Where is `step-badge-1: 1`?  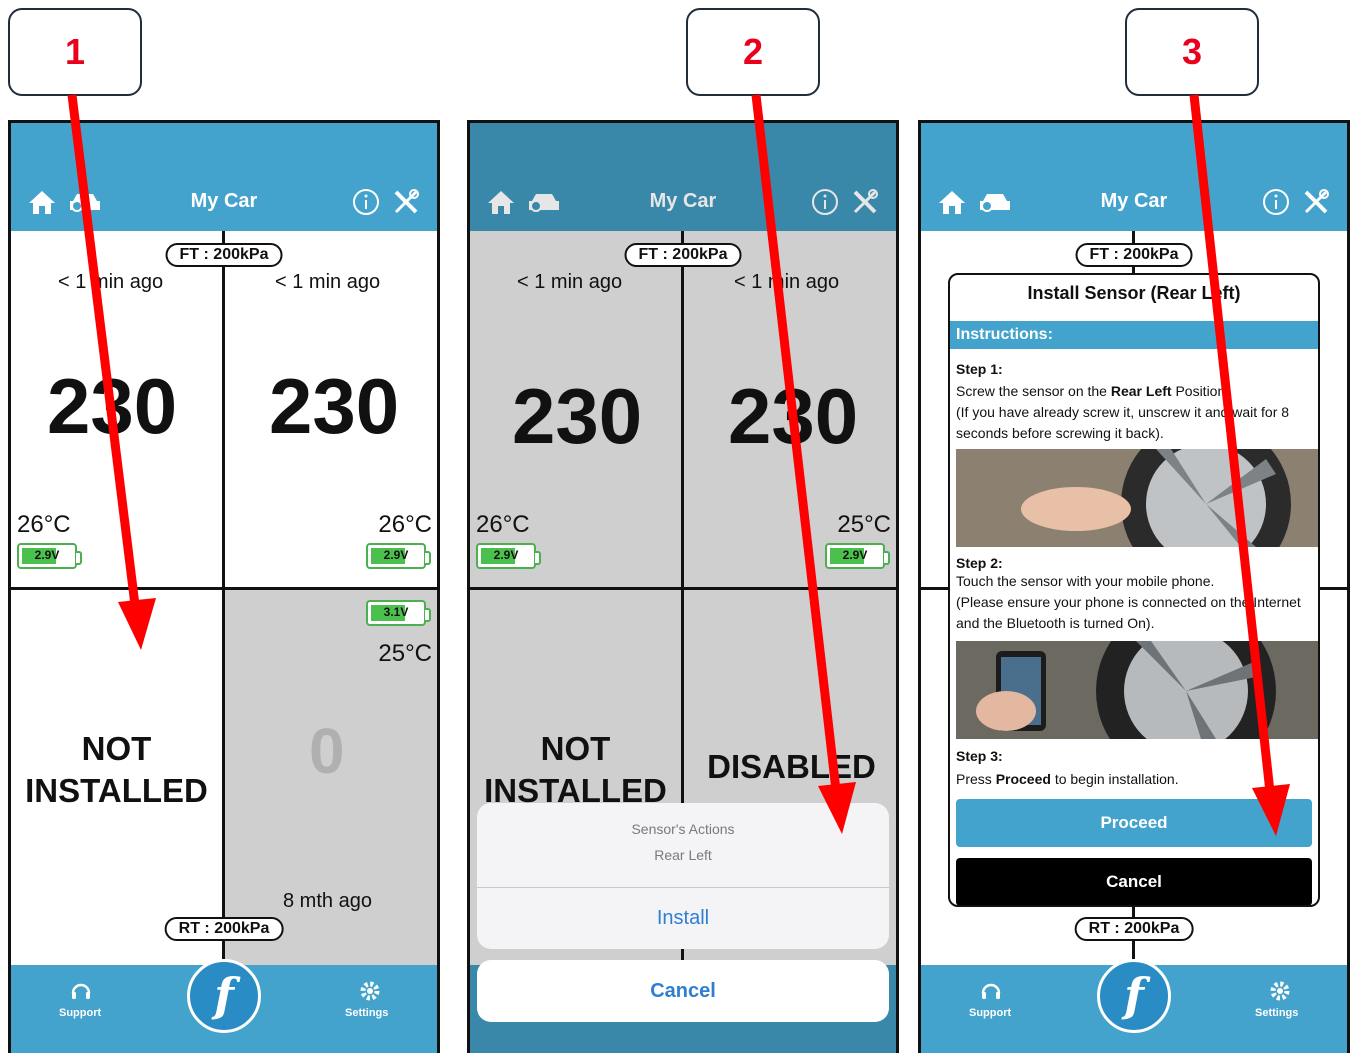 step-badge-1: 1 is located at coordinates (75, 52).